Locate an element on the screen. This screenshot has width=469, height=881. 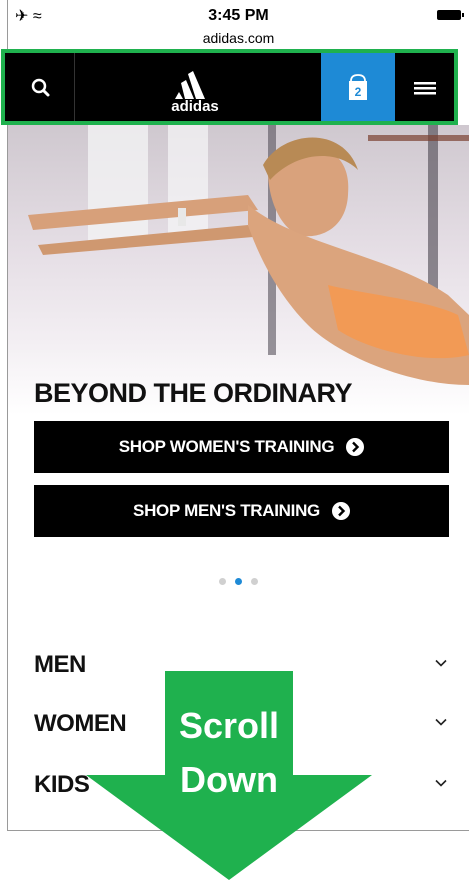
shopping-bag-icon: 2 is located at coordinates (358, 87).